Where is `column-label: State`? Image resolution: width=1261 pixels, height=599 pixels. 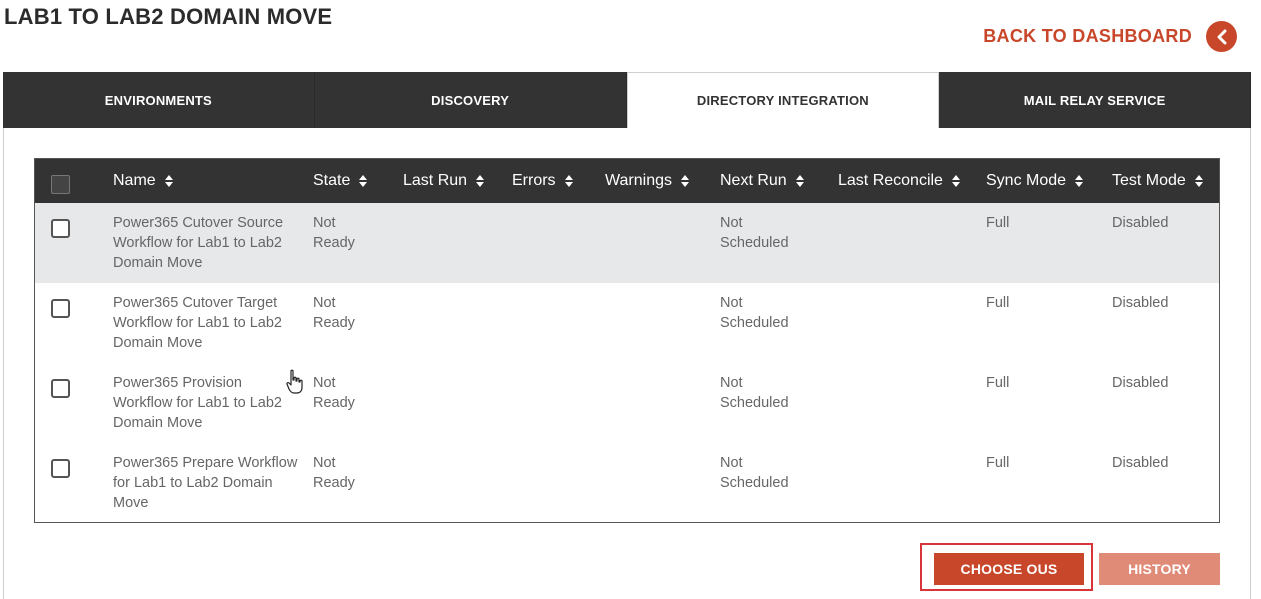
column-label: State is located at coordinates (332, 180).